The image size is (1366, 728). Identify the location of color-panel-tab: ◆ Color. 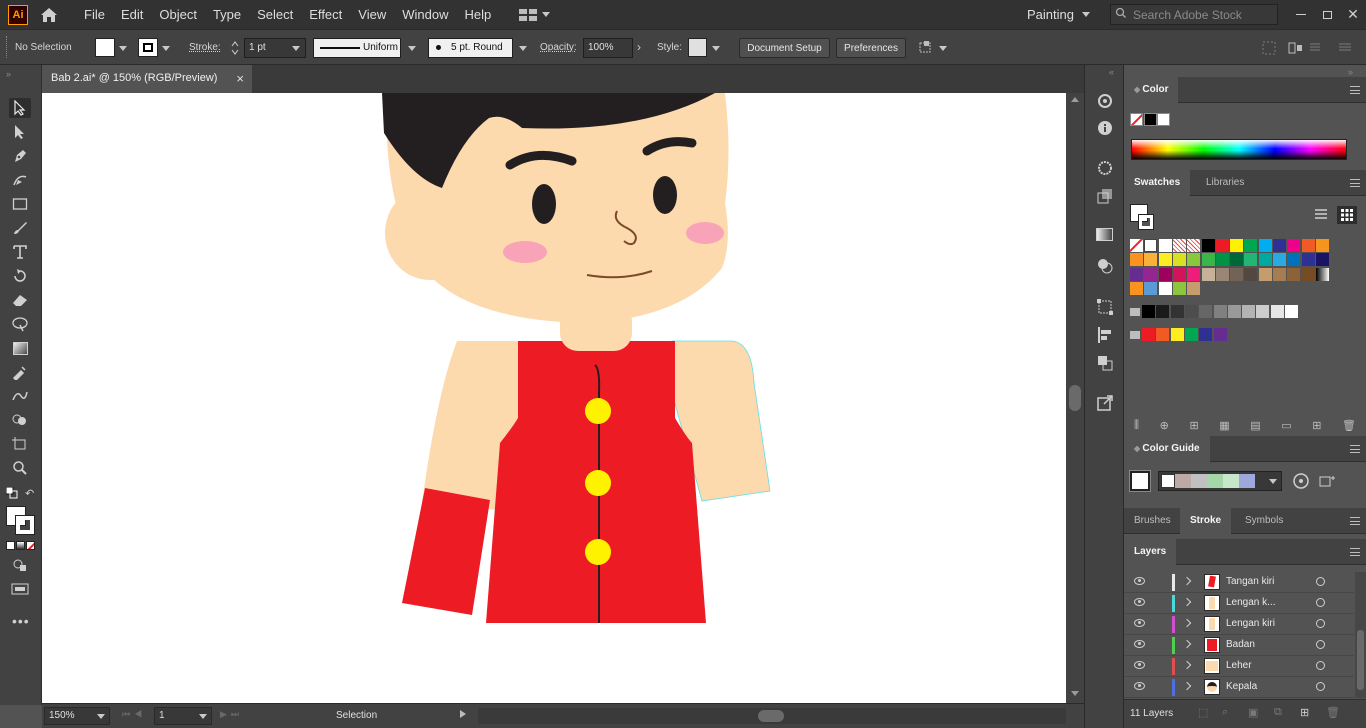
(1151, 90).